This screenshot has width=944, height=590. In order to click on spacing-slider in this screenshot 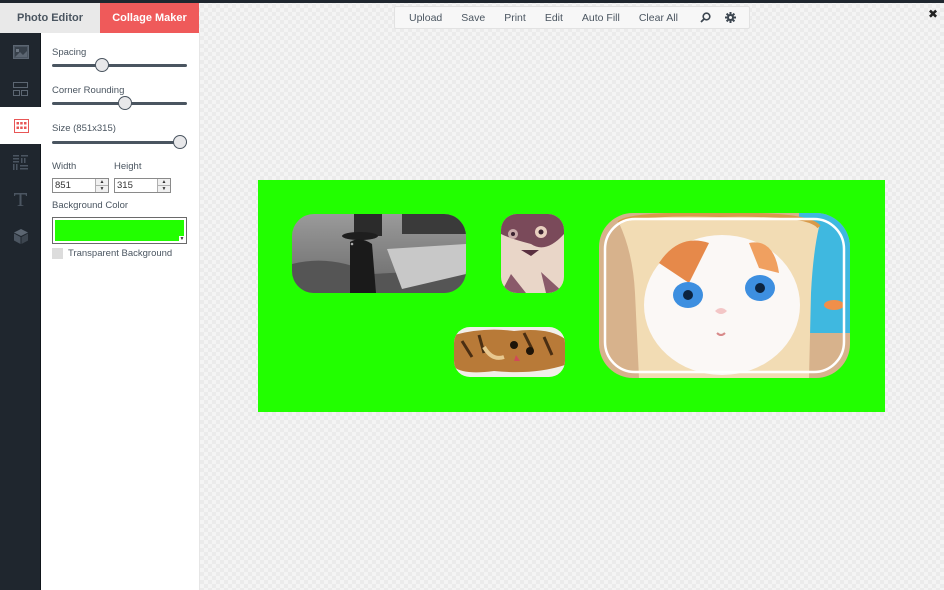, I will do `click(119, 65)`.